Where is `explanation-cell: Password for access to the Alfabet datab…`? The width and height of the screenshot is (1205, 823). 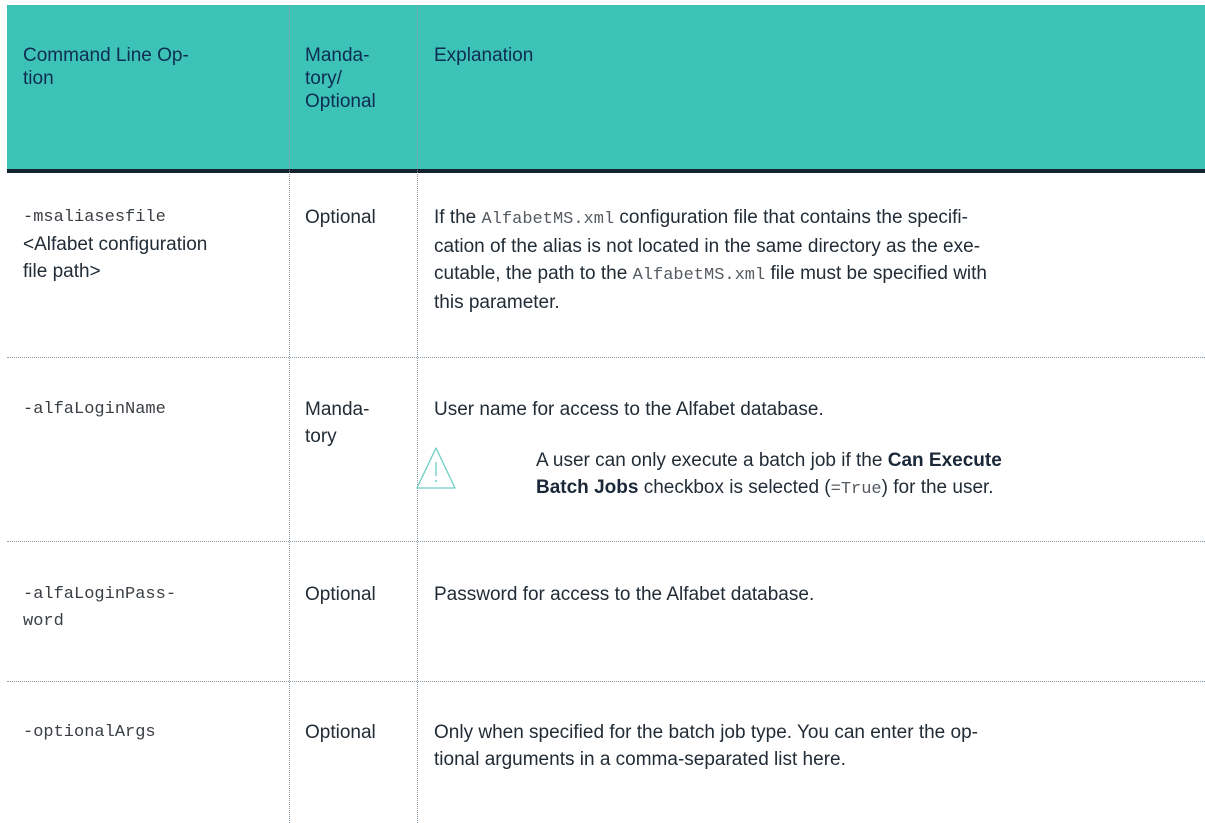
explanation-cell: Password for access to the Alfabet datab… is located at coordinates (624, 594).